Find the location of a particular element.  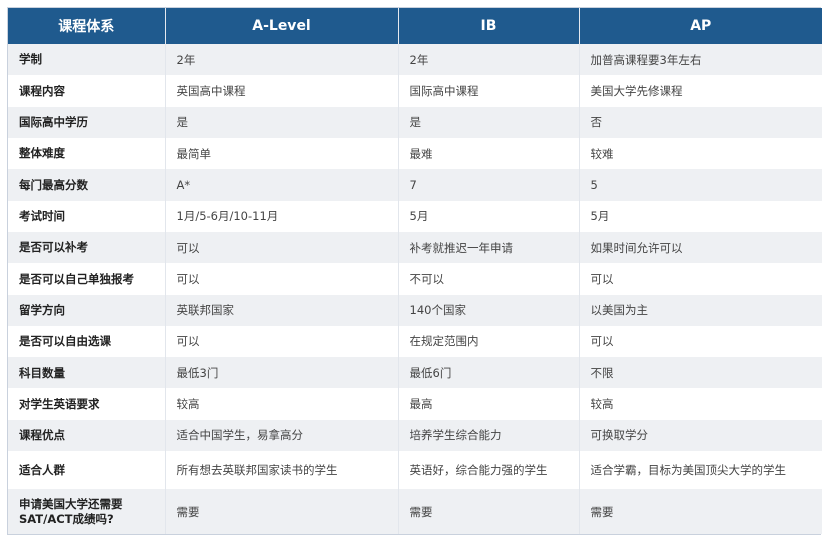

cell-a-level: 是 is located at coordinates (282, 122).